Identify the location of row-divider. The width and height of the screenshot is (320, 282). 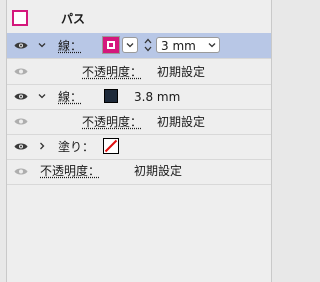
(139, 184).